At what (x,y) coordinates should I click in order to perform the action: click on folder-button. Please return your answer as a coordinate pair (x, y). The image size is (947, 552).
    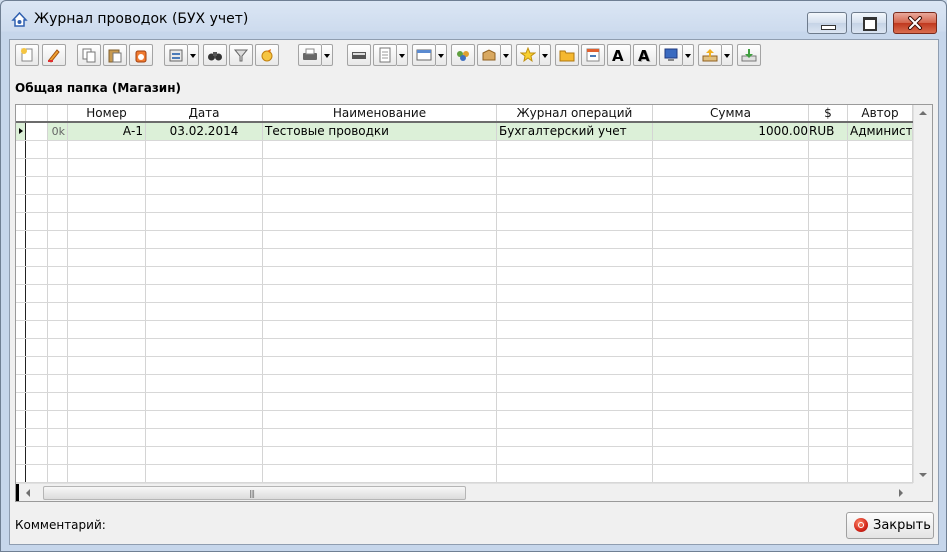
    Looking at the image, I should click on (567, 55).